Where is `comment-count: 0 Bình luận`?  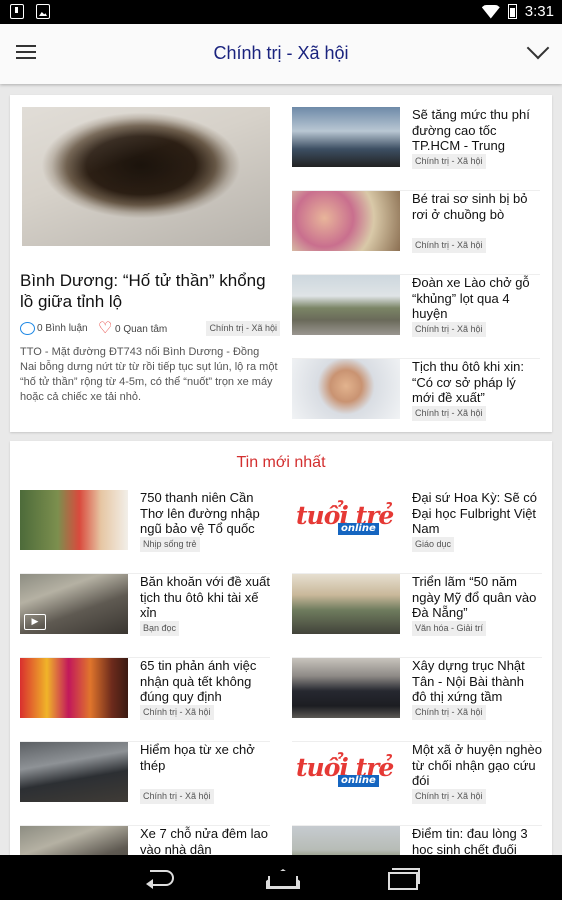
comment-count: 0 Bình luận is located at coordinates (54, 328).